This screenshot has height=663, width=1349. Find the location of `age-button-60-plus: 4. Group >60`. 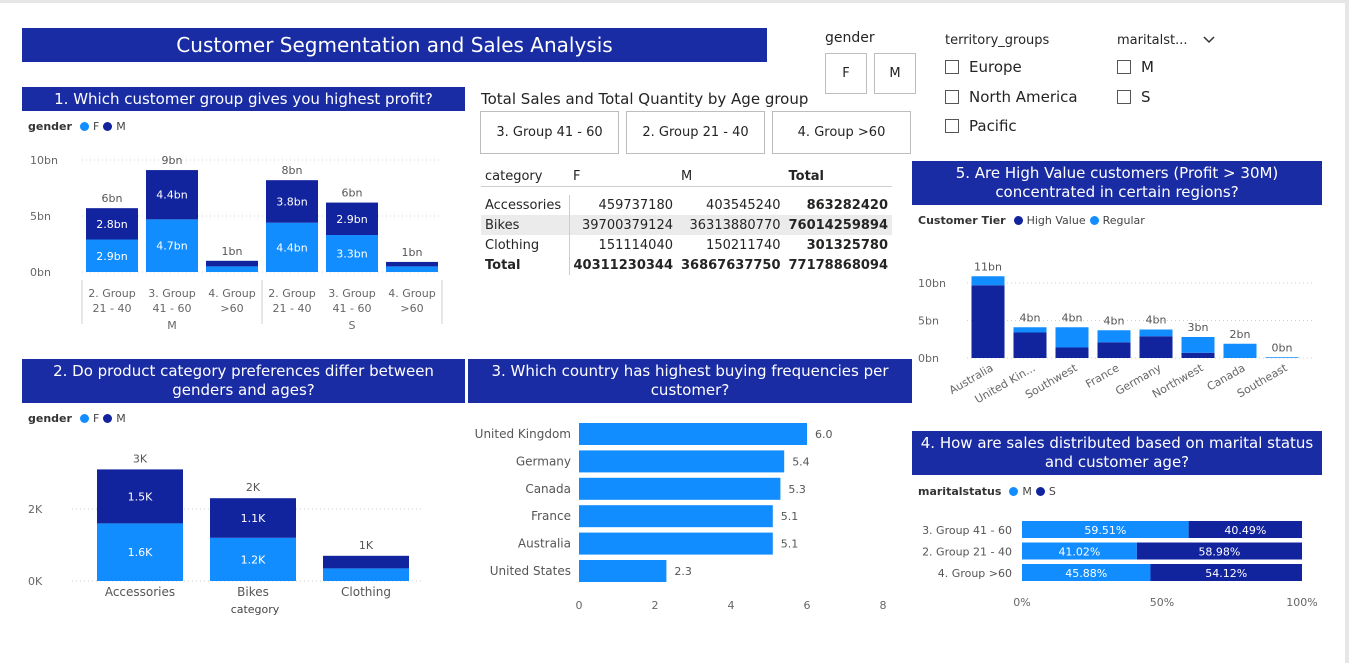

age-button-60-plus: 4. Group >60 is located at coordinates (841, 132).